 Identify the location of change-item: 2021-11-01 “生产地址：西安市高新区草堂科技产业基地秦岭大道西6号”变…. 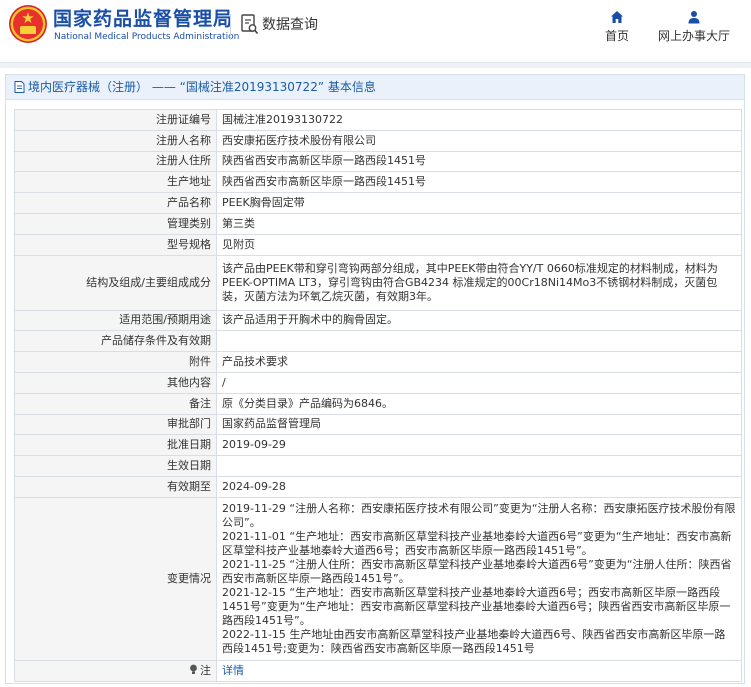
(477, 543).